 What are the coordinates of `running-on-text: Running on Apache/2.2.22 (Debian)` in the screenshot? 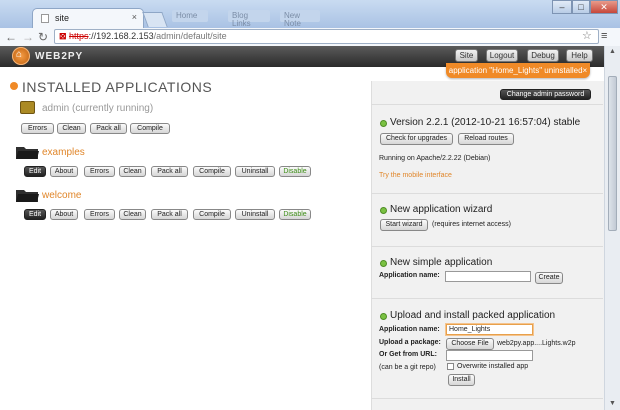 It's located at (435, 158).